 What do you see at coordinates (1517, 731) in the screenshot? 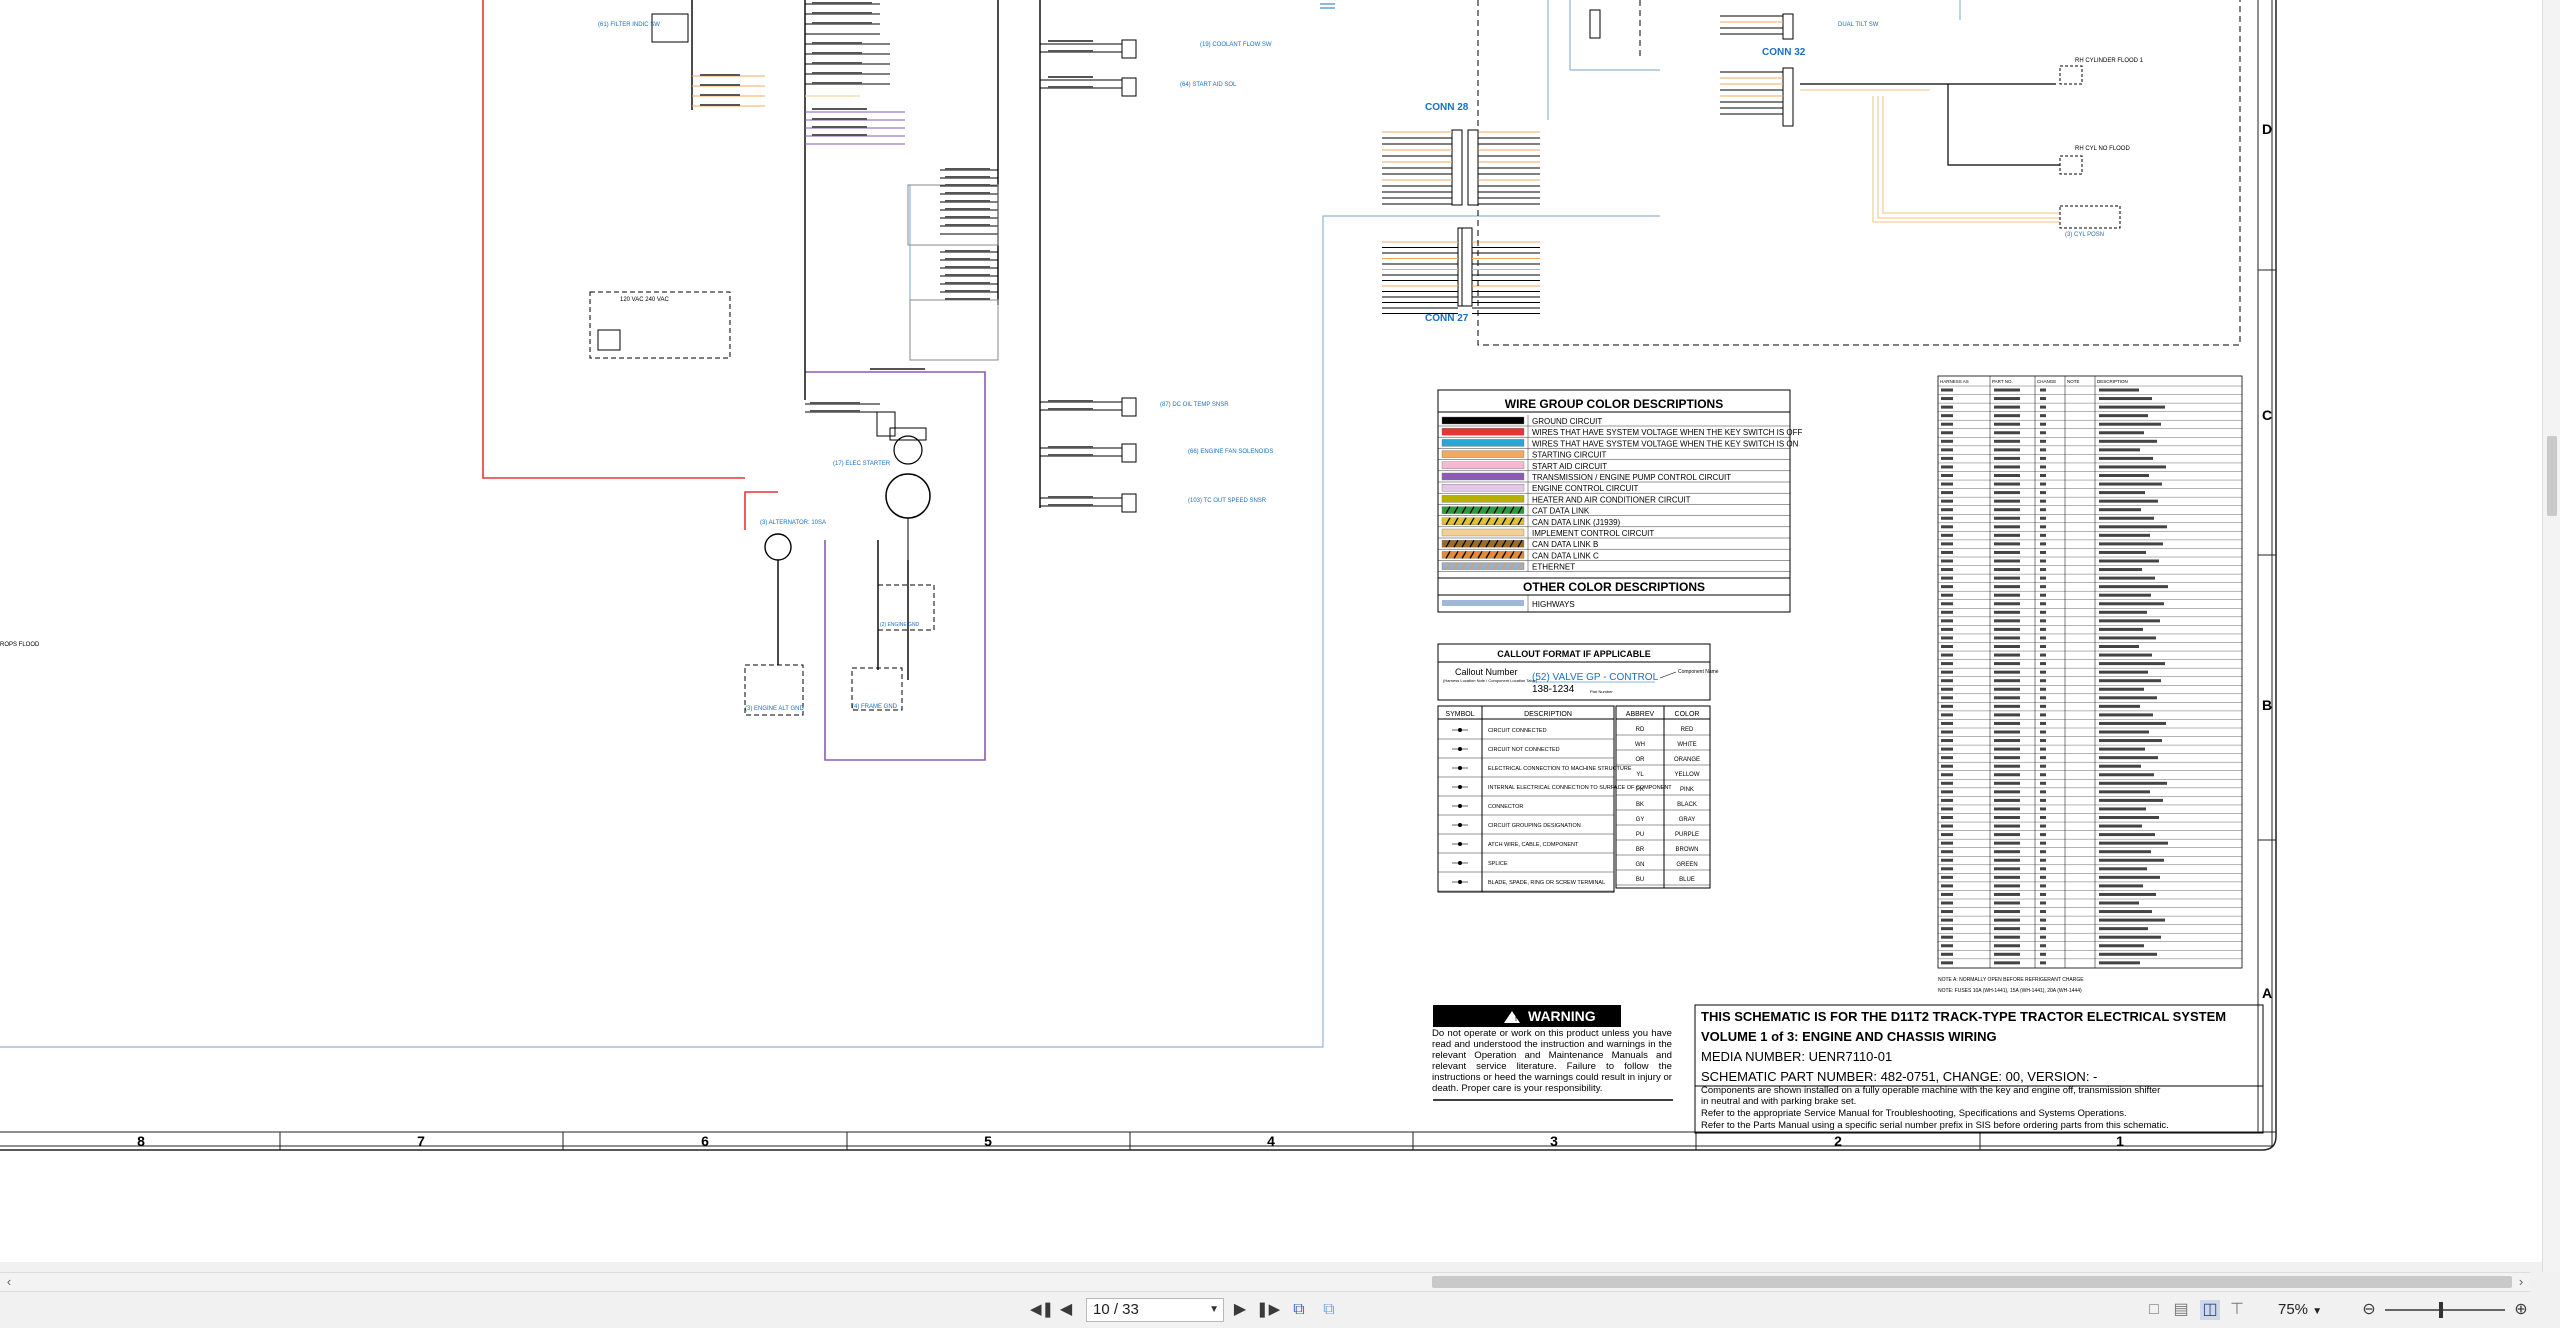
I see `symbol-description: CIRCUIT CONNECTED` at bounding box center [1517, 731].